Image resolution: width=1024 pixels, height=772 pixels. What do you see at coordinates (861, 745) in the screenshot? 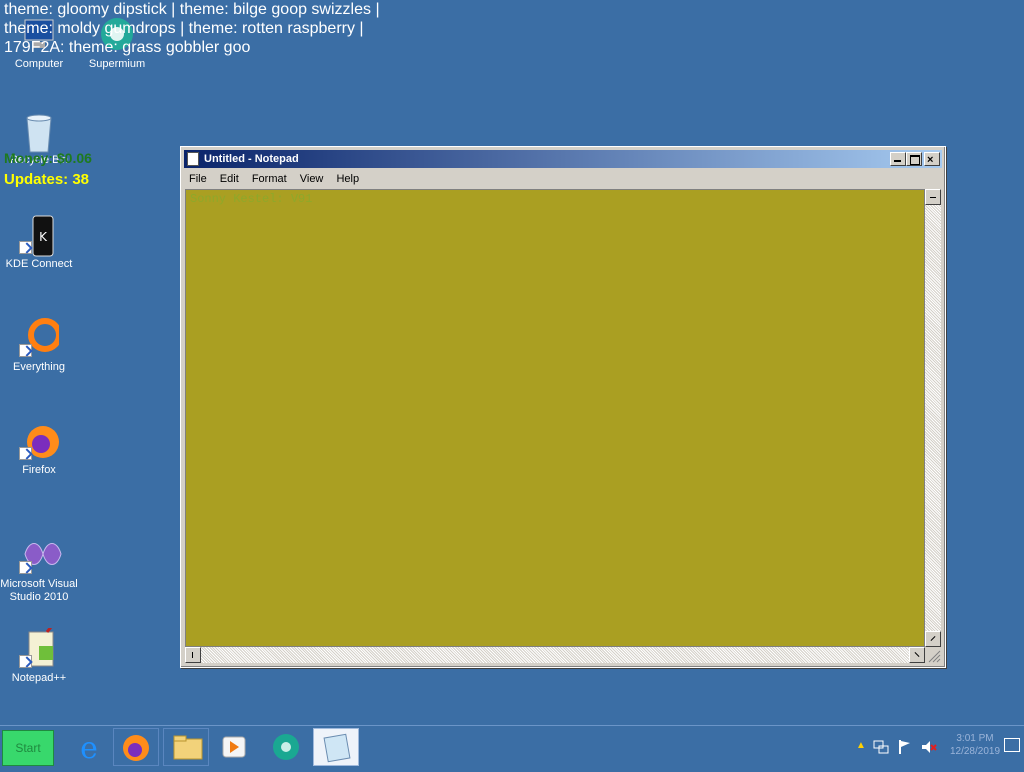
I see `show-hidden-icons: ▲` at bounding box center [861, 745].